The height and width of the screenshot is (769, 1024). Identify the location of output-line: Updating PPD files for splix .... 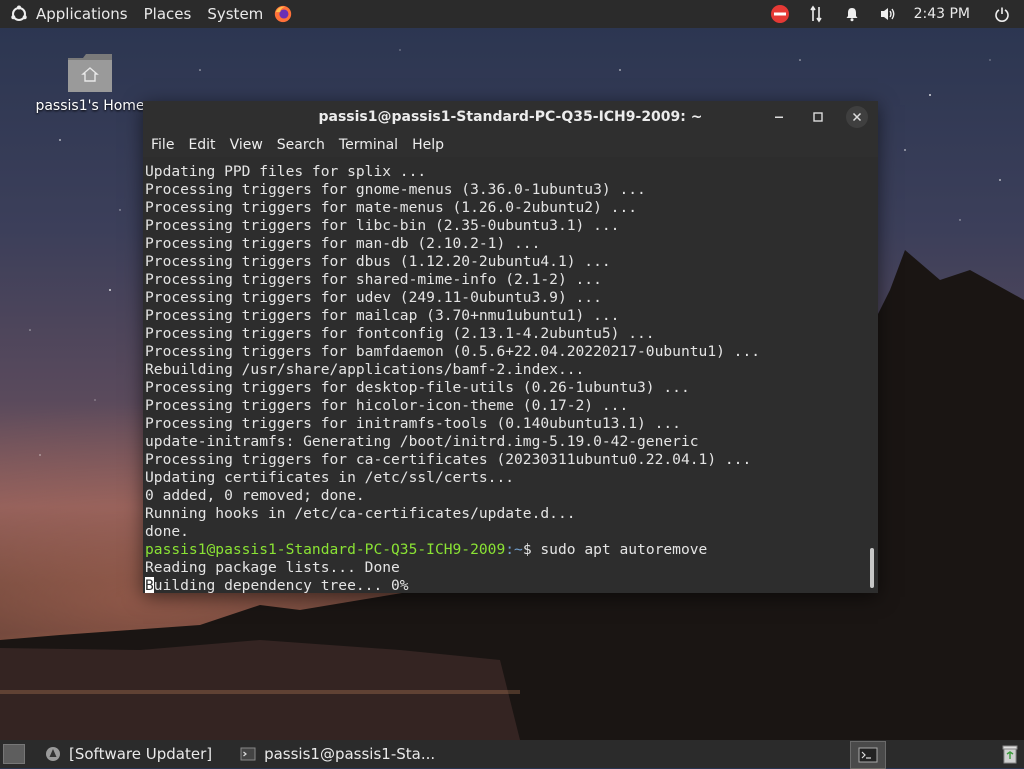
(286, 171).